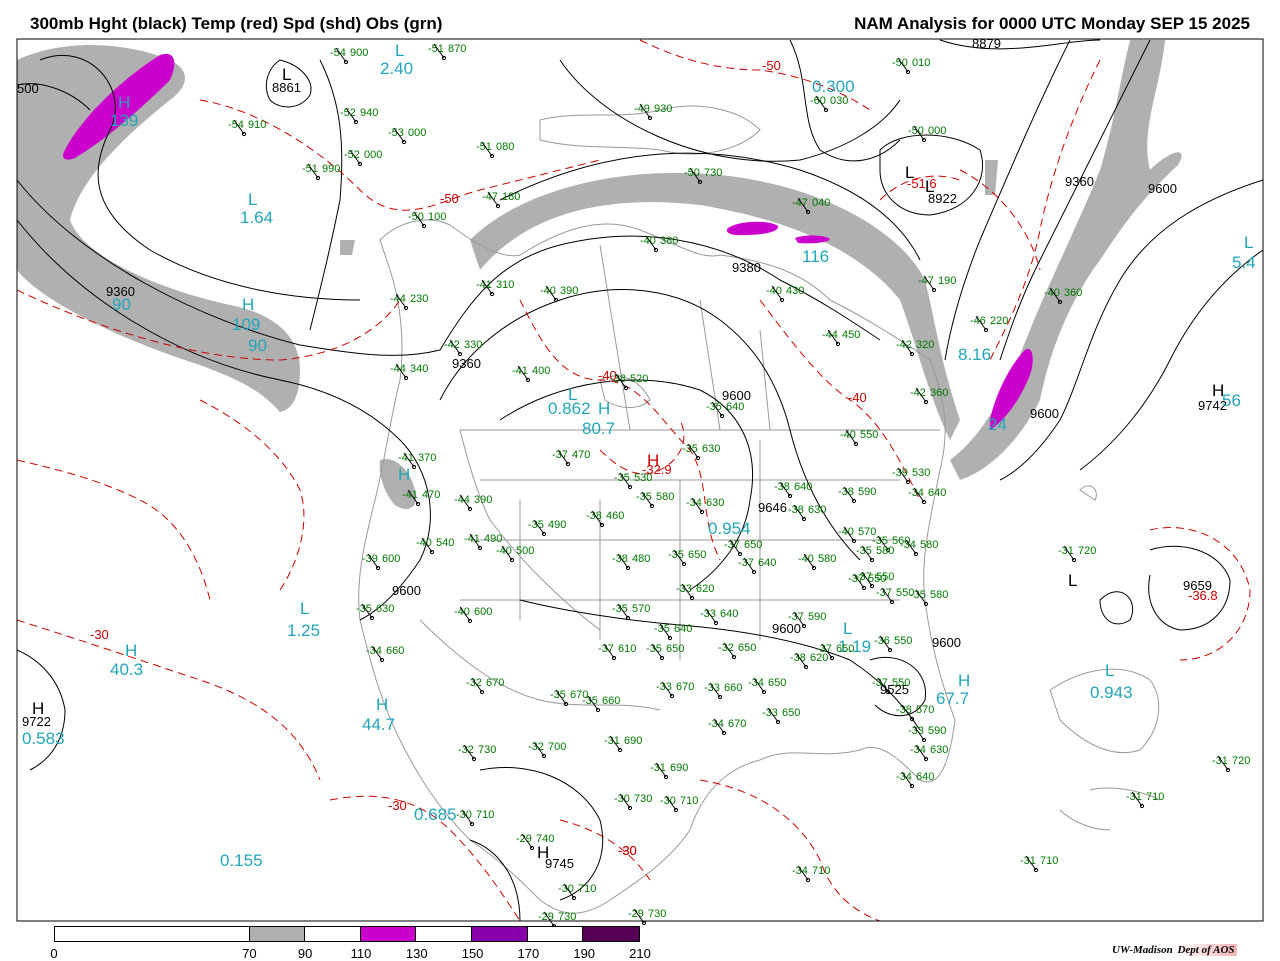 This screenshot has height=961, width=1280. Describe the element at coordinates (629, 382) in the screenshot. I see `station-plot: -38 520` at that location.